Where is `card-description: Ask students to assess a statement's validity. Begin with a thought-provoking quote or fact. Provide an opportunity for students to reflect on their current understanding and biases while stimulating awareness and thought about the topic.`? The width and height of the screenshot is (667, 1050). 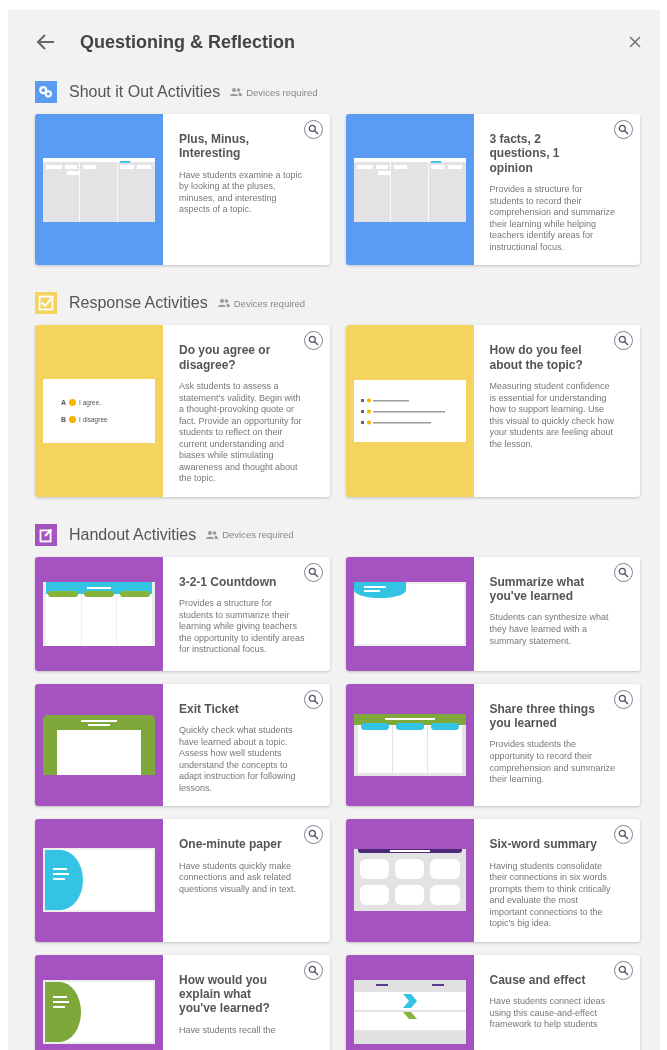 card-description: Ask students to assess a statement's validity. Begin with a thought-provoking quote or fact. Provide an opportunity for students to reflect on their current understanding and biases while stimulating awareness and thought about the topic. is located at coordinates (241, 433).